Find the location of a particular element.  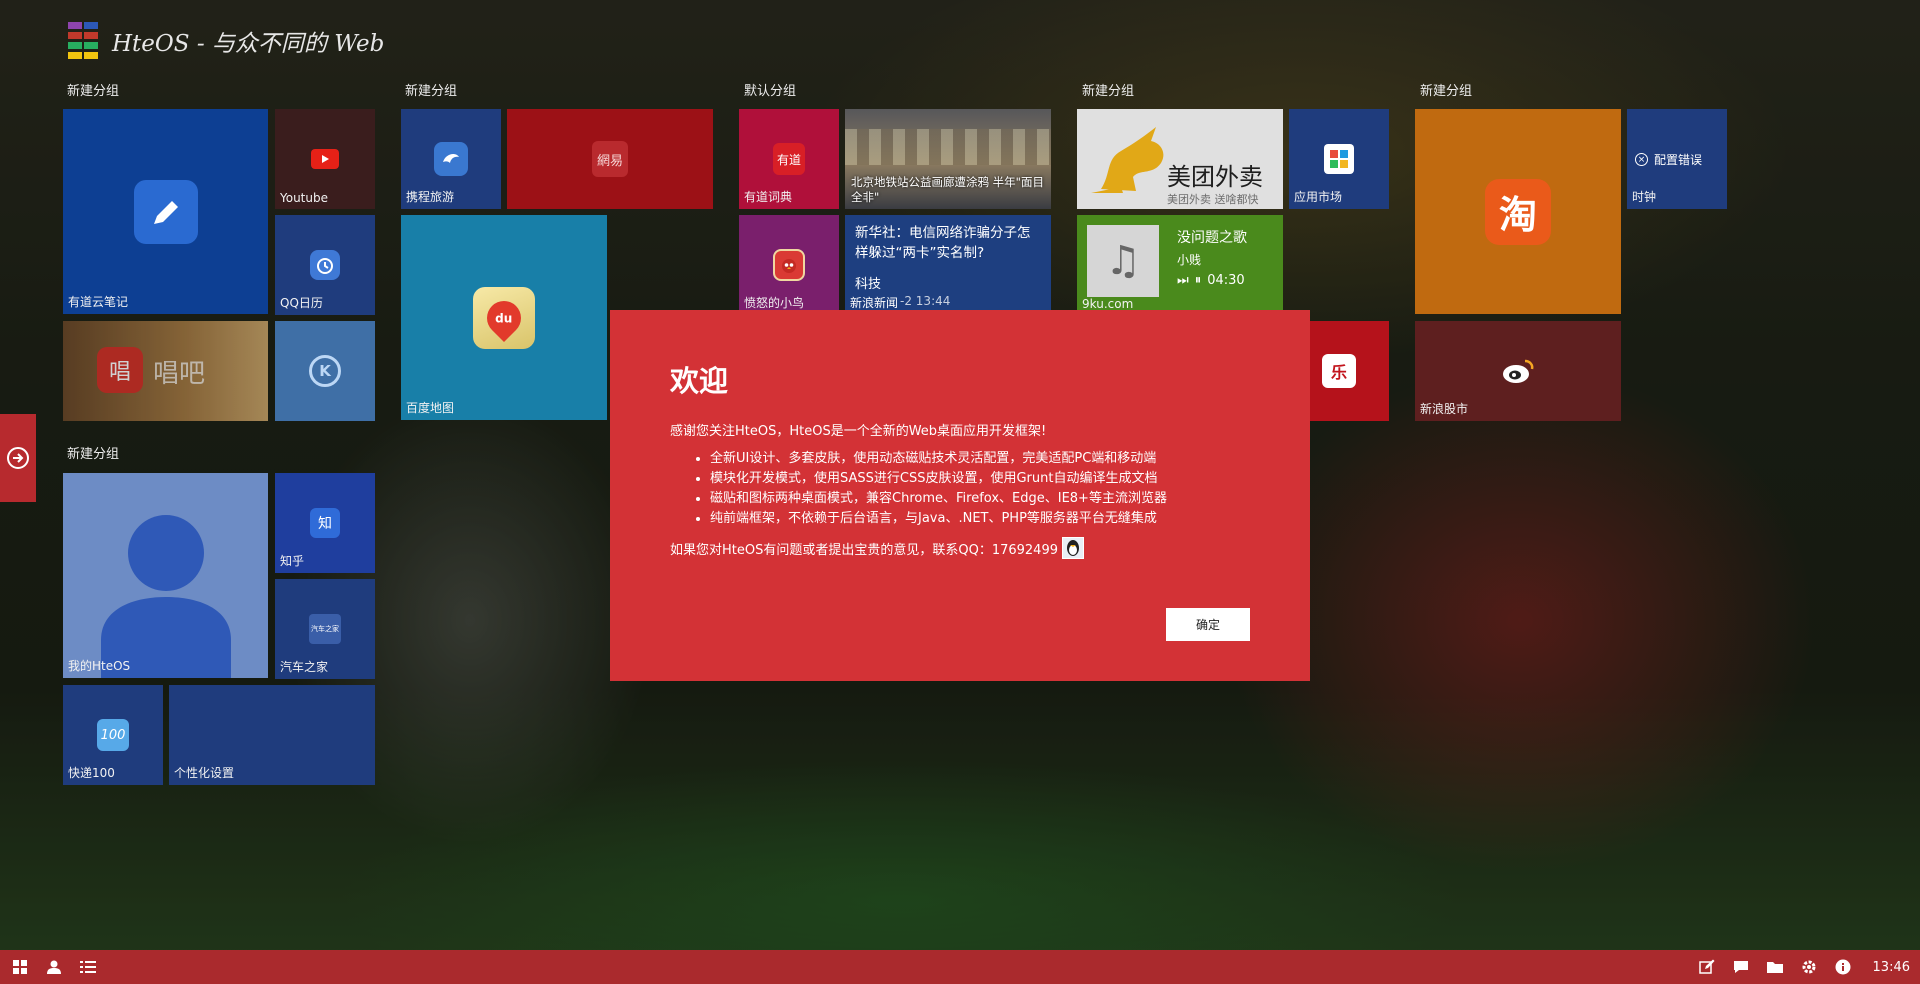

tile-label: 有道云笔记 is located at coordinates (98, 302).